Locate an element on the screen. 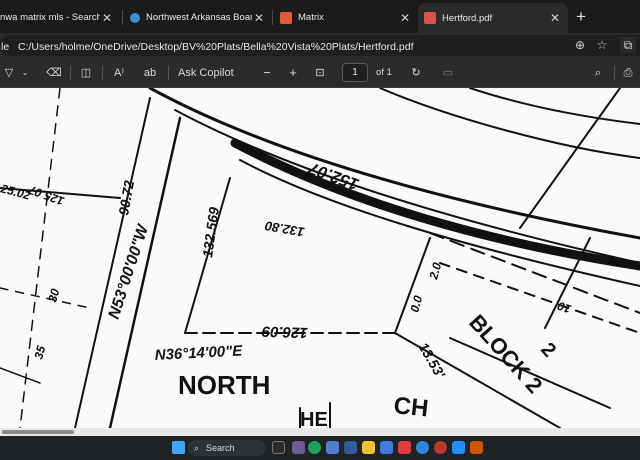  translate-icon: ab is located at coordinates (150, 73).